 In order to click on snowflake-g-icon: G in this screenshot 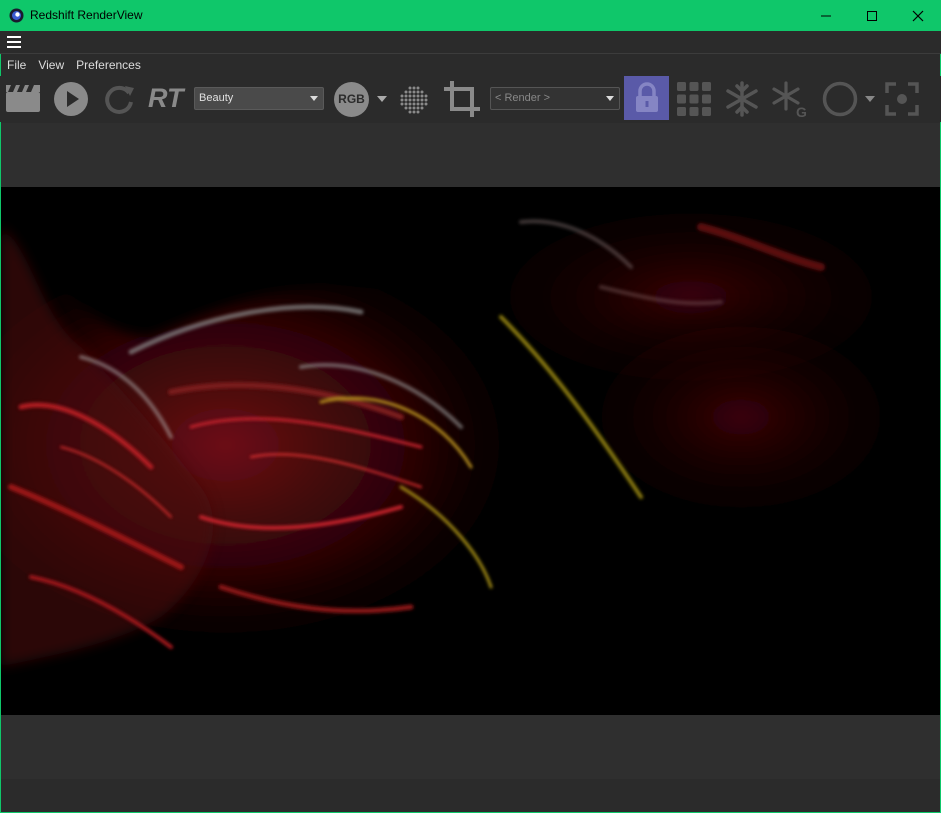, I will do `click(790, 100)`.